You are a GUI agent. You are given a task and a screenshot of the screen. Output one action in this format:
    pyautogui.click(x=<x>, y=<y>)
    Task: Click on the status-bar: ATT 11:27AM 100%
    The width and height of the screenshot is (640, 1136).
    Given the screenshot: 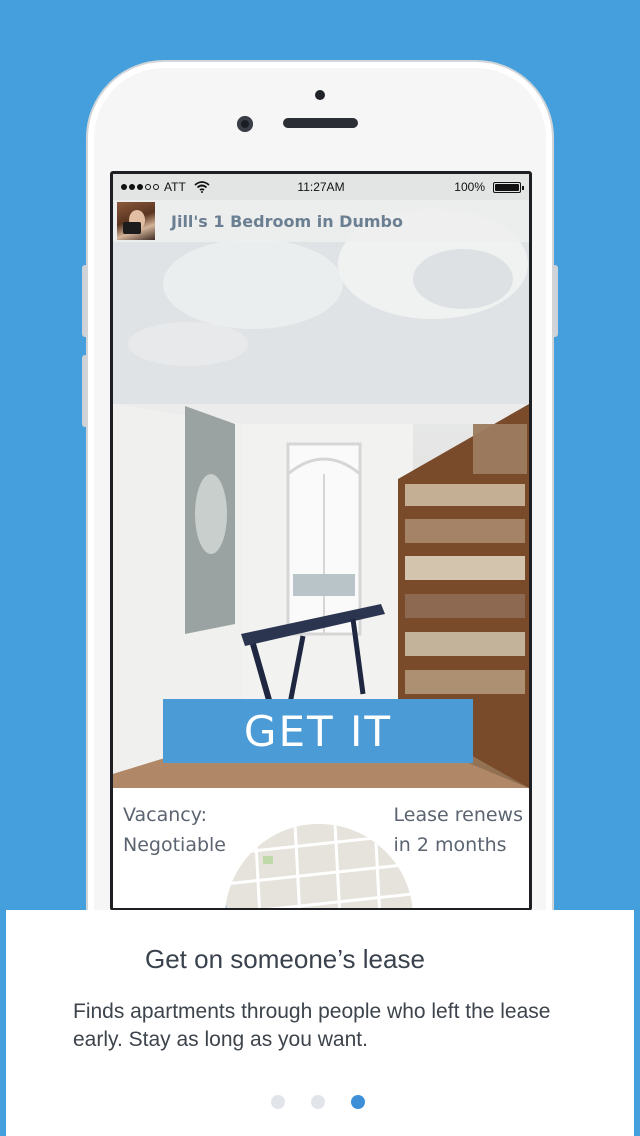 What is the action you would take?
    pyautogui.click(x=321, y=187)
    